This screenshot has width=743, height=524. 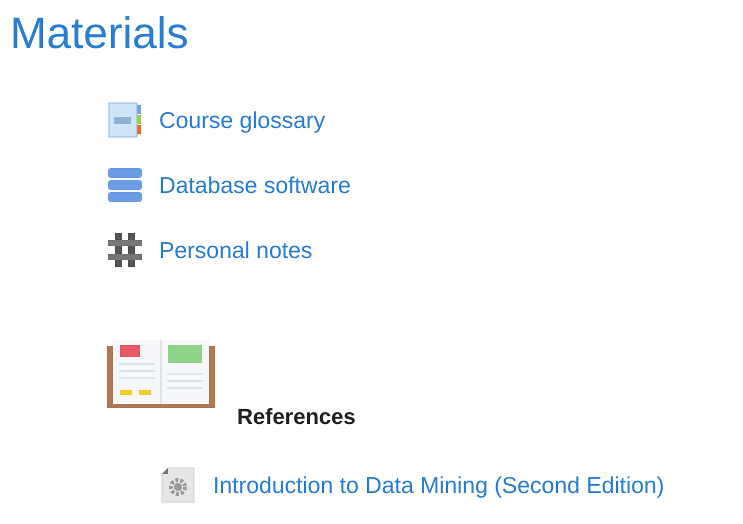 What do you see at coordinates (125, 185) in the screenshot?
I see `database-icon` at bounding box center [125, 185].